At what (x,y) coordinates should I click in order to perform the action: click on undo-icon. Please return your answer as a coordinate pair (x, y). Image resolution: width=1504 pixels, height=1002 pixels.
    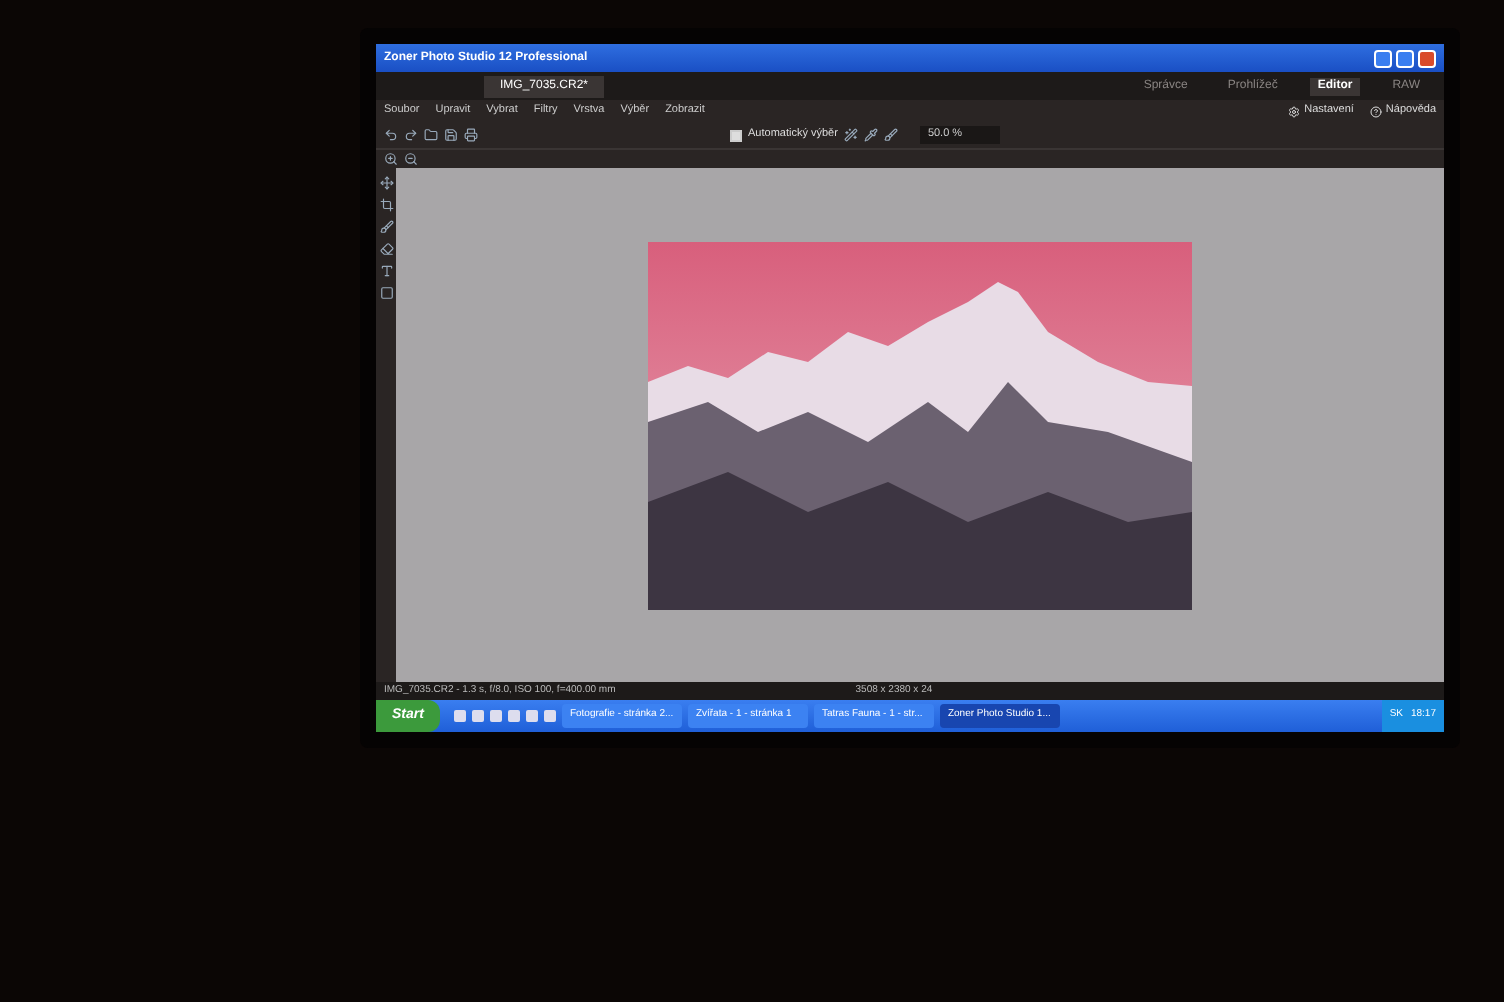
    Looking at the image, I should click on (391, 135).